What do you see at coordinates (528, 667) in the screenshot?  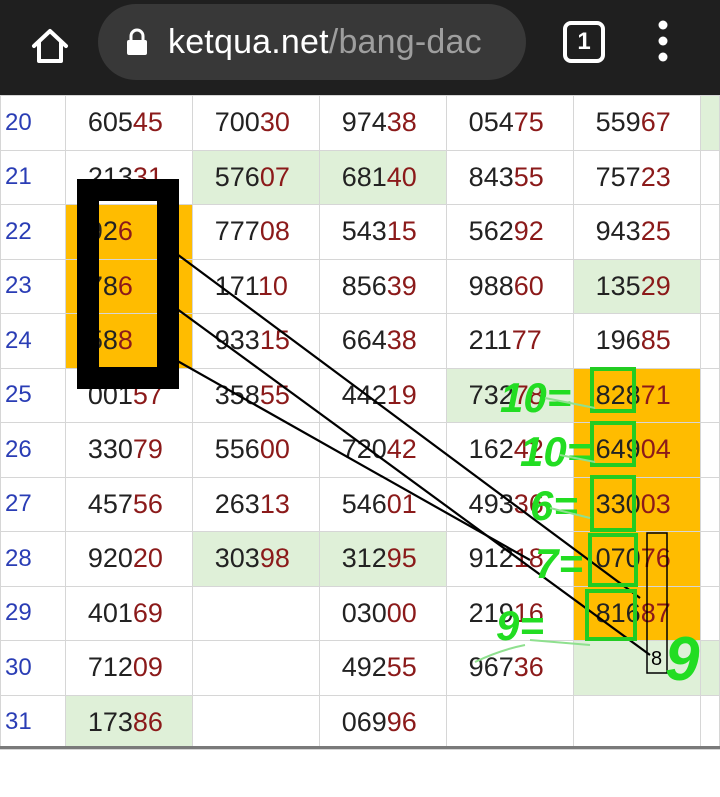 I see `number-tail: 36` at bounding box center [528, 667].